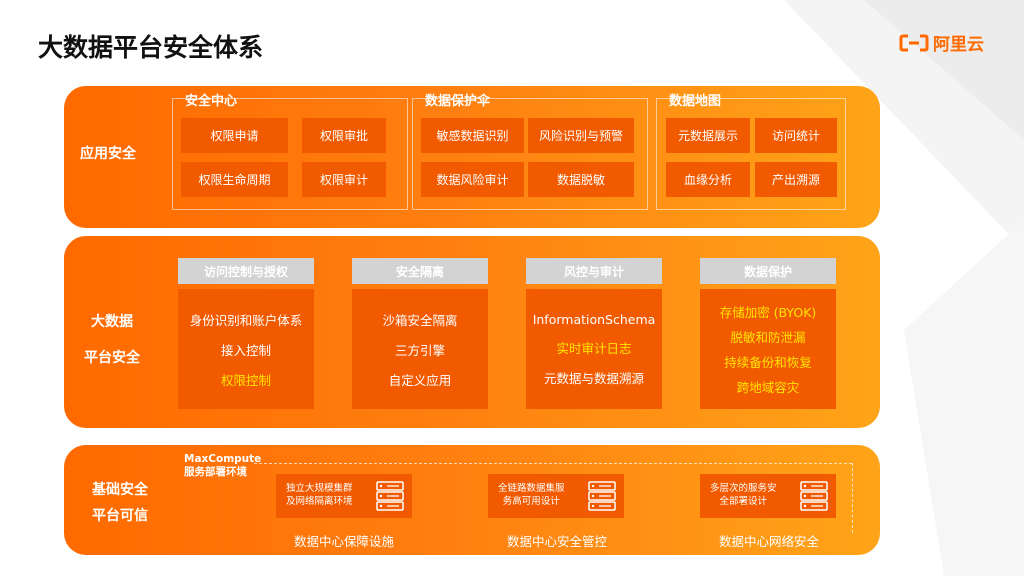  Describe the element at coordinates (246, 271) in the screenshot. I see `column-head-access-control: 访问控制与授权` at that location.